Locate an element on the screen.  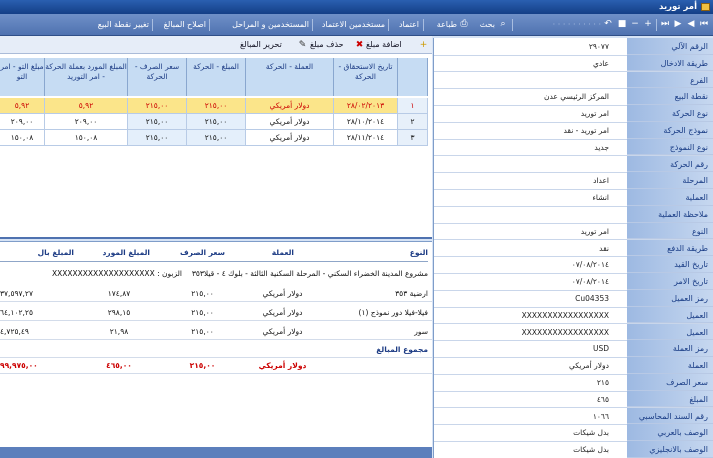
add-icon: + is located at coordinates (648, 24).